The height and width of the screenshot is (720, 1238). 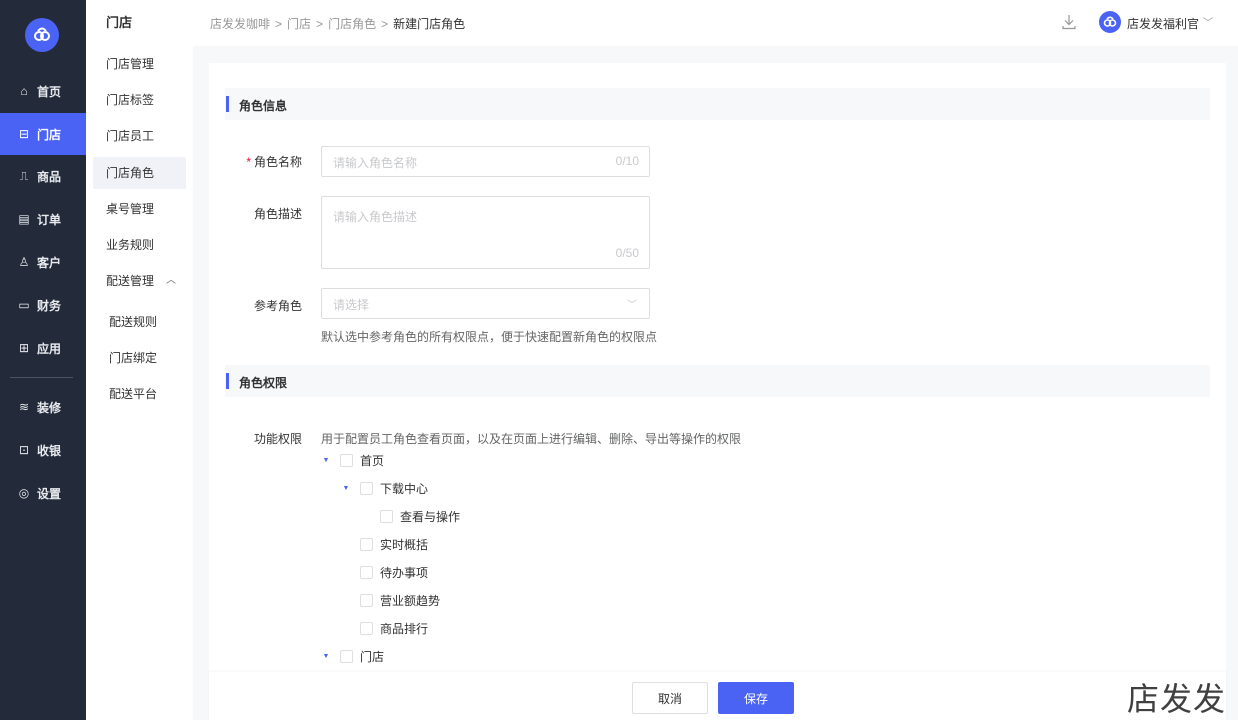 I want to click on download-icon, so click(x=1069, y=22).